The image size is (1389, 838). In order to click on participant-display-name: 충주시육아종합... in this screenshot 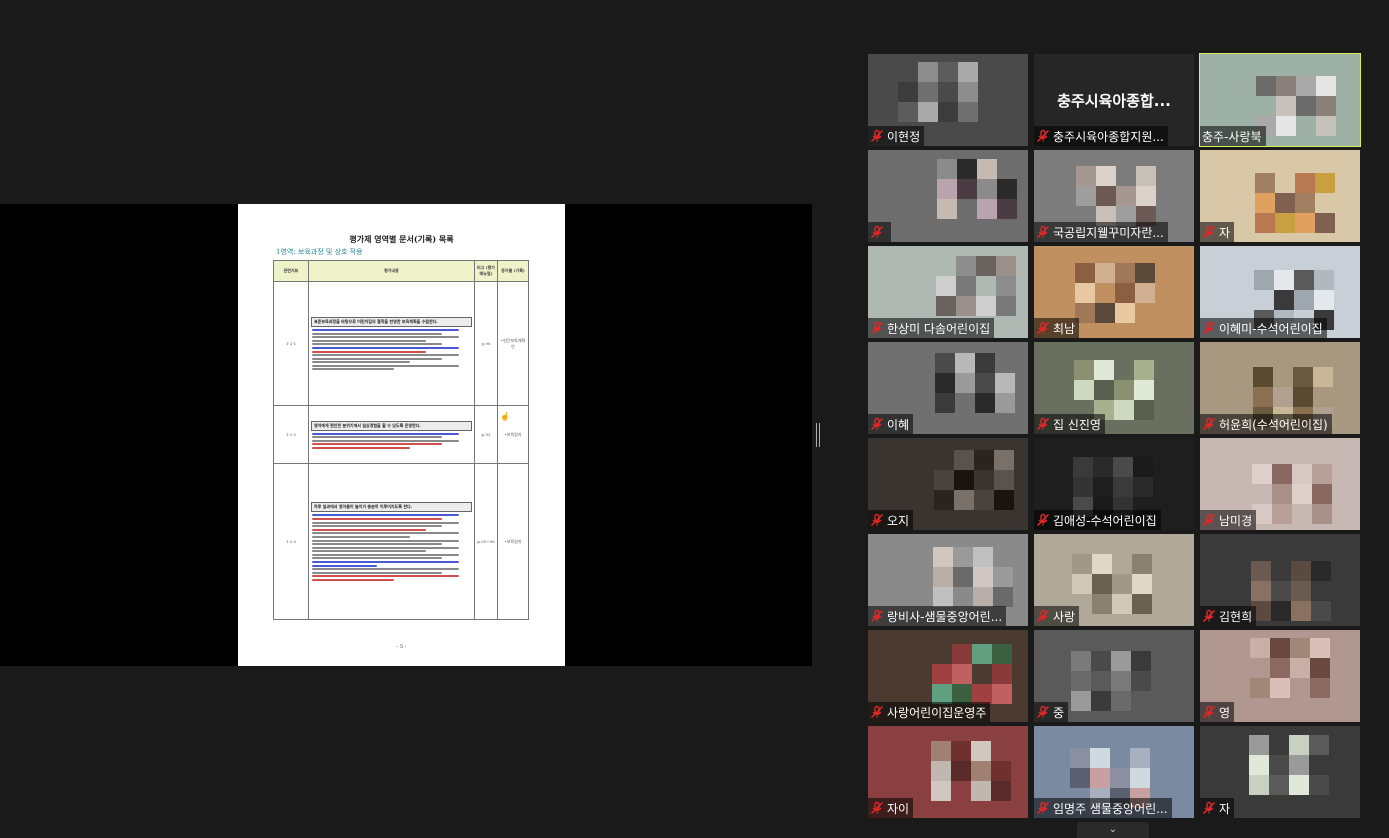, I will do `click(1114, 101)`.